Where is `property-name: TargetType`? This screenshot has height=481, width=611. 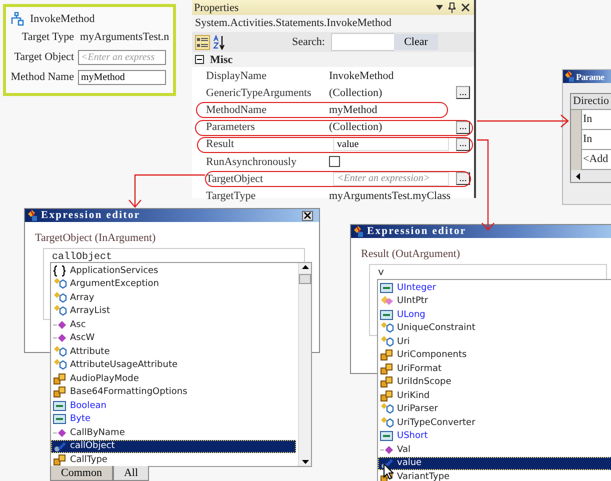
property-name: TargetType is located at coordinates (231, 196).